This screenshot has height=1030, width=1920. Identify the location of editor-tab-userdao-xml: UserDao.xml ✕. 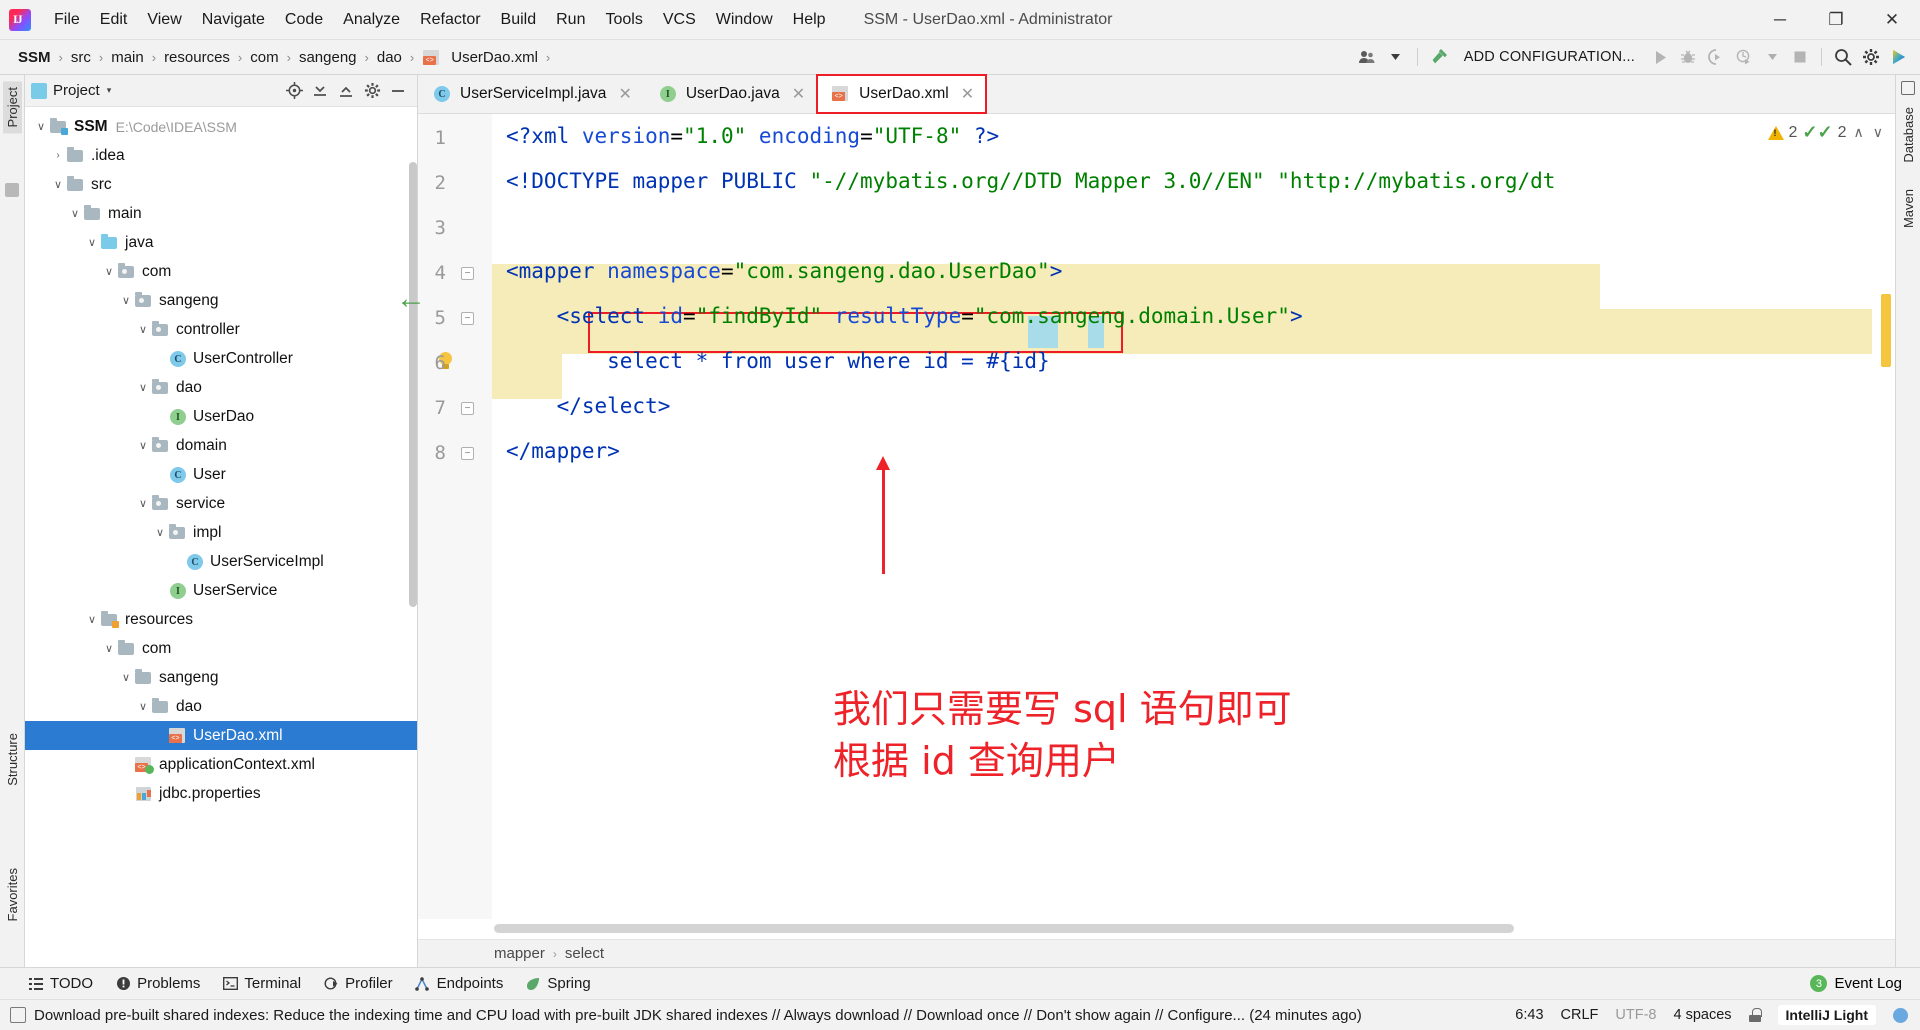
(902, 94).